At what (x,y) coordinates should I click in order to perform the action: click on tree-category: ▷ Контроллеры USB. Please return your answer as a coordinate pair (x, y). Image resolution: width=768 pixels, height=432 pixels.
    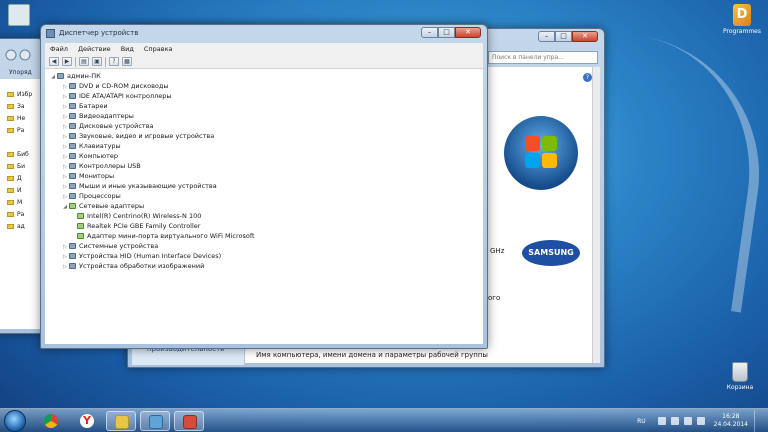
    Looking at the image, I should click on (101, 166).